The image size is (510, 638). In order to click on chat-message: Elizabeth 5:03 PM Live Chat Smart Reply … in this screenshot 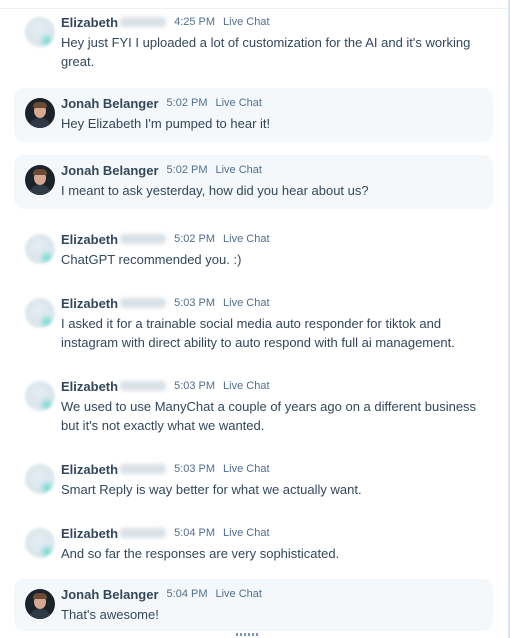, I will do `click(253, 480)`.